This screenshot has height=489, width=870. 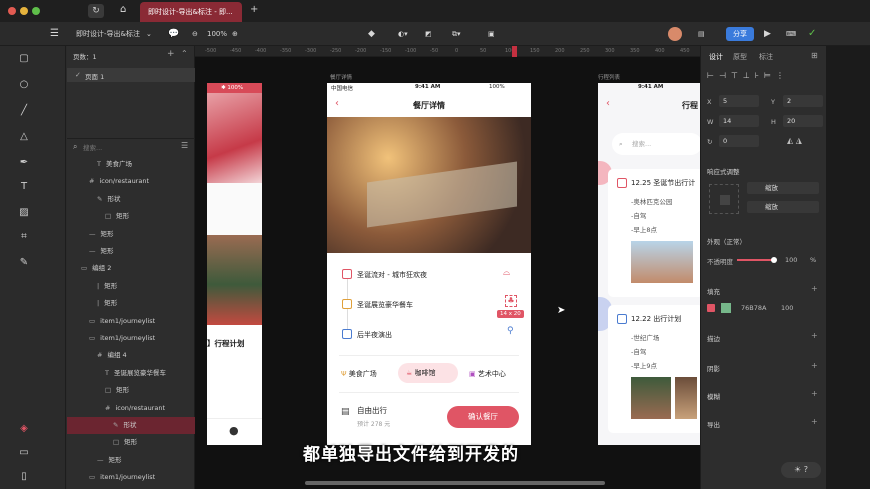 I want to click on layer-item: # 编组 4, so click(x=131, y=355).